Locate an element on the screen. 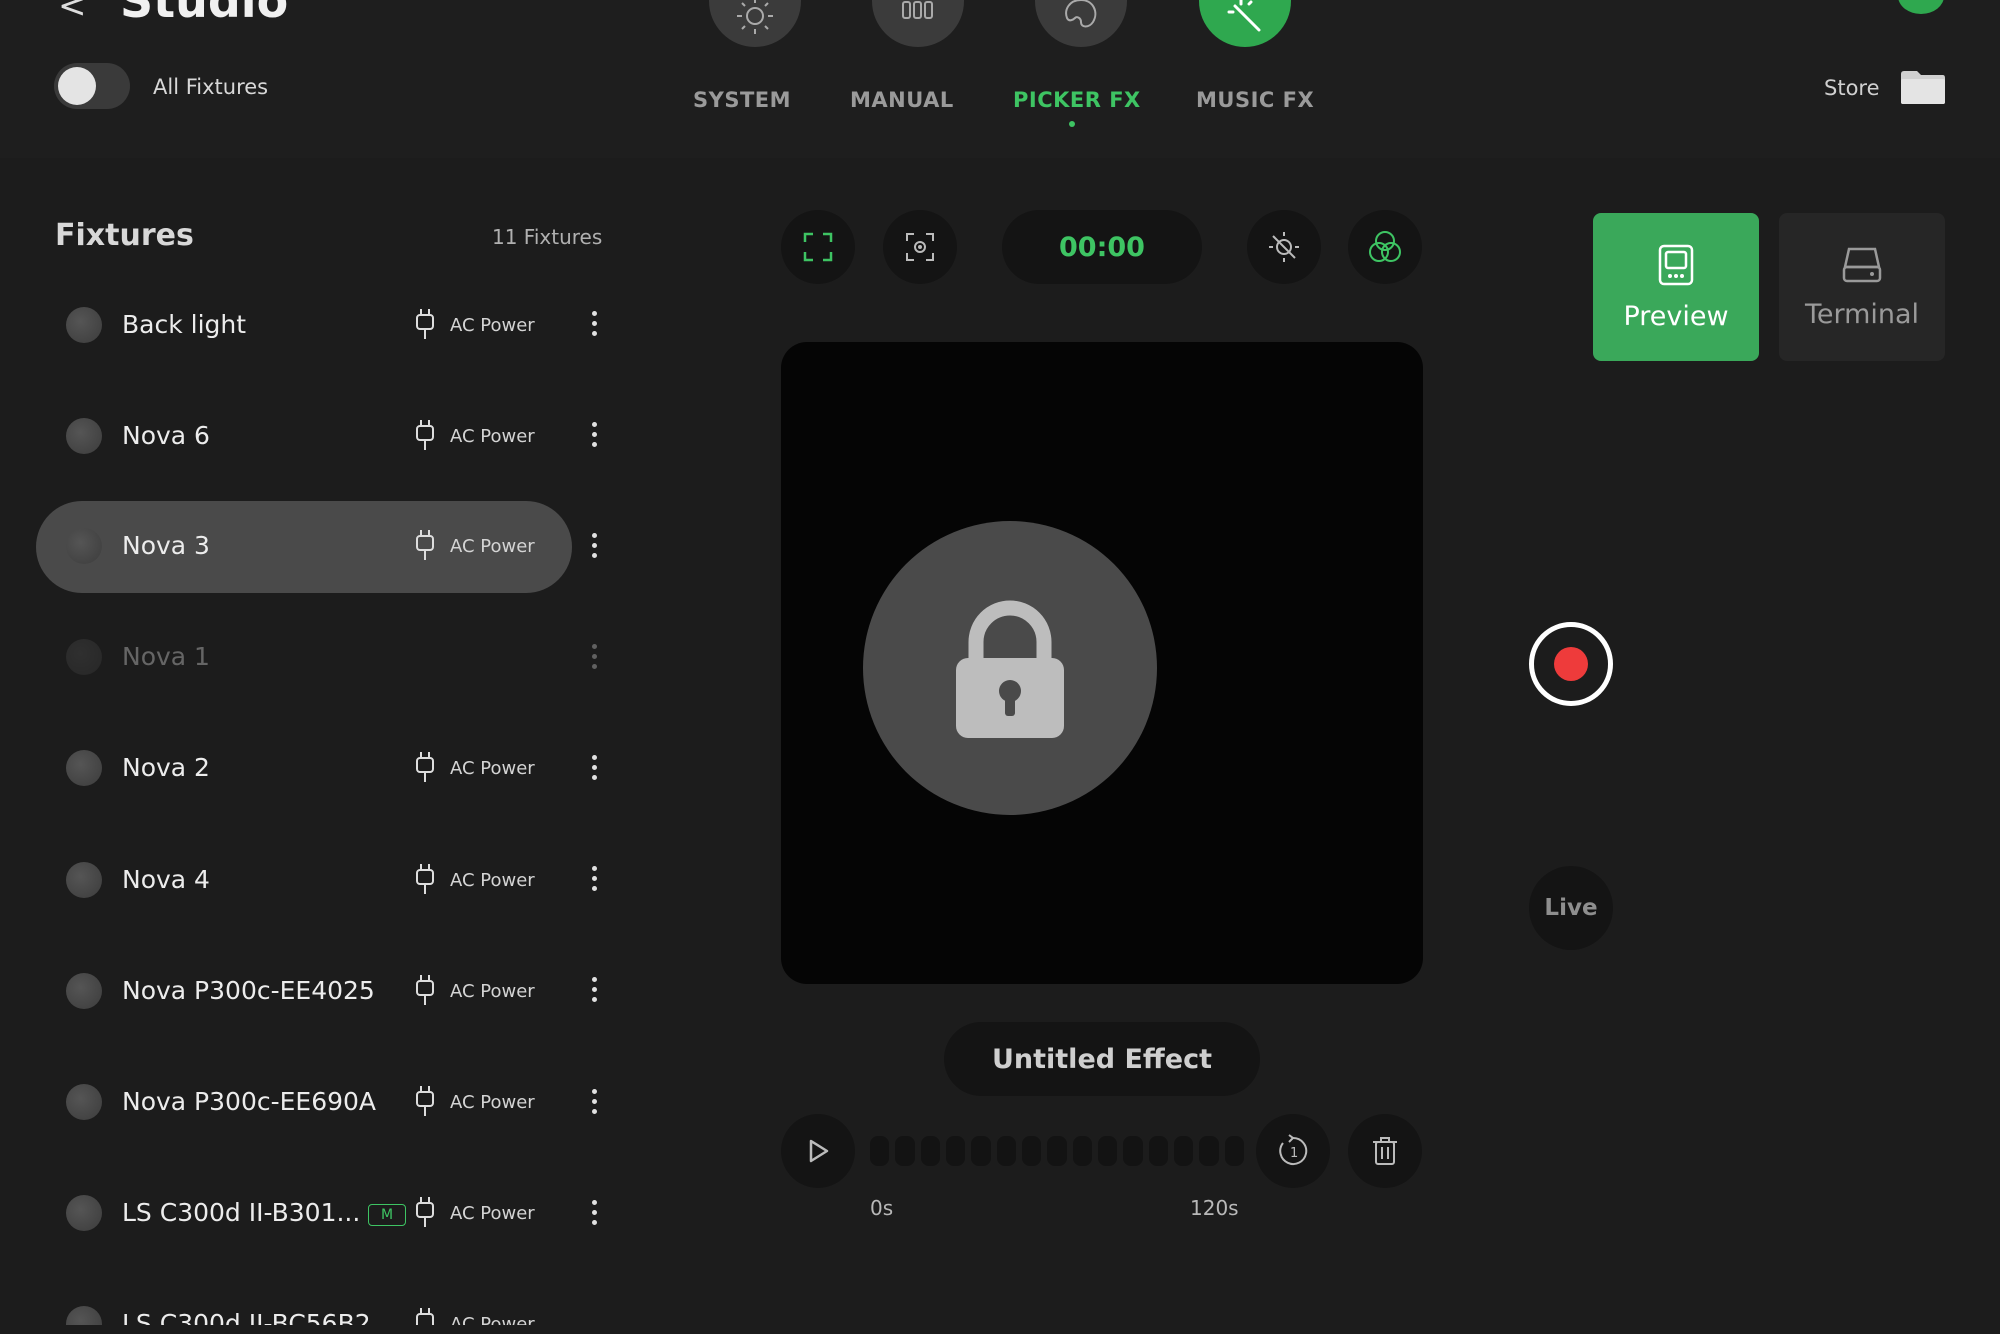 The width and height of the screenshot is (2000, 1334). mode-badge: M is located at coordinates (387, 1215).